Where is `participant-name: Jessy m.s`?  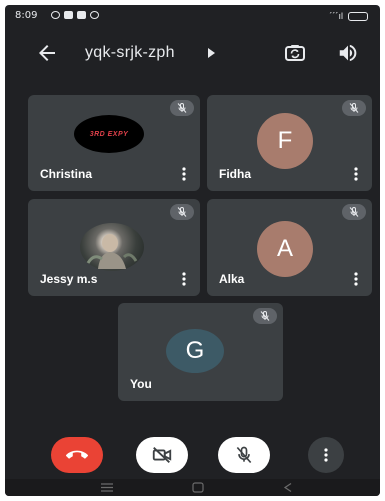
participant-name: Jessy m.s is located at coordinates (69, 279).